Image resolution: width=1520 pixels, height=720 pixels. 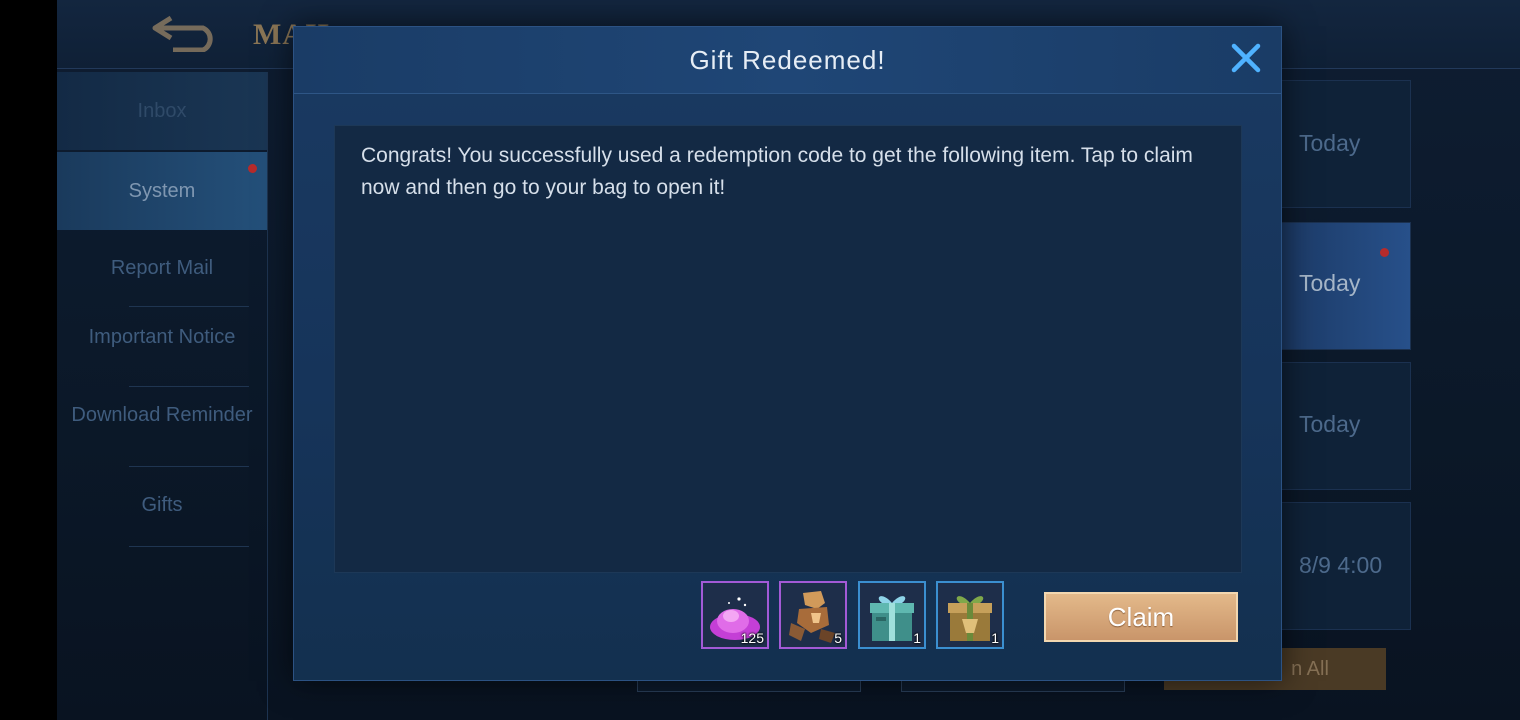 I want to click on reward-item: 5, so click(x=813, y=615).